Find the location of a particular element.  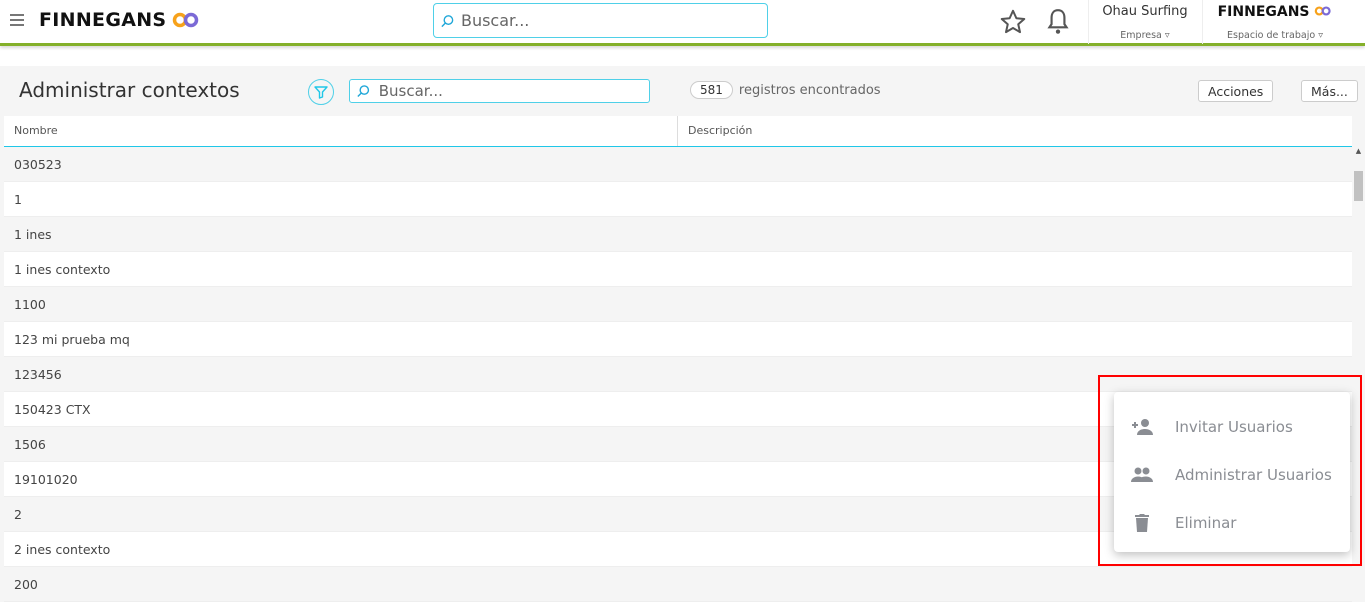

people-icon is located at coordinates (1142, 474).